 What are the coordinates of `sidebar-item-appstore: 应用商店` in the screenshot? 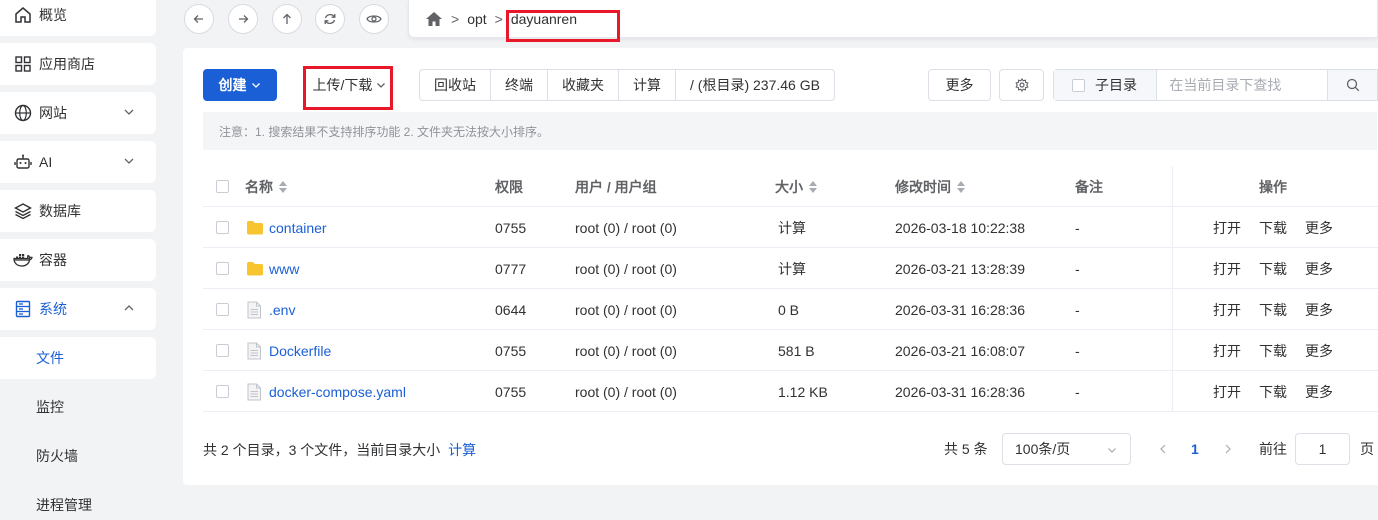 It's located at (78, 64).